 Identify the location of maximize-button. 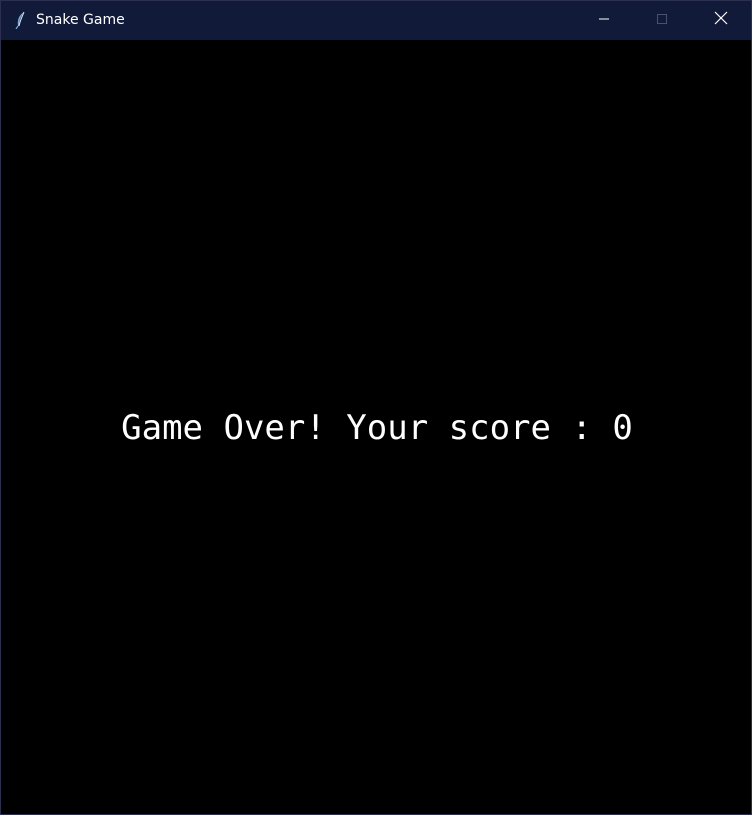
(662, 20).